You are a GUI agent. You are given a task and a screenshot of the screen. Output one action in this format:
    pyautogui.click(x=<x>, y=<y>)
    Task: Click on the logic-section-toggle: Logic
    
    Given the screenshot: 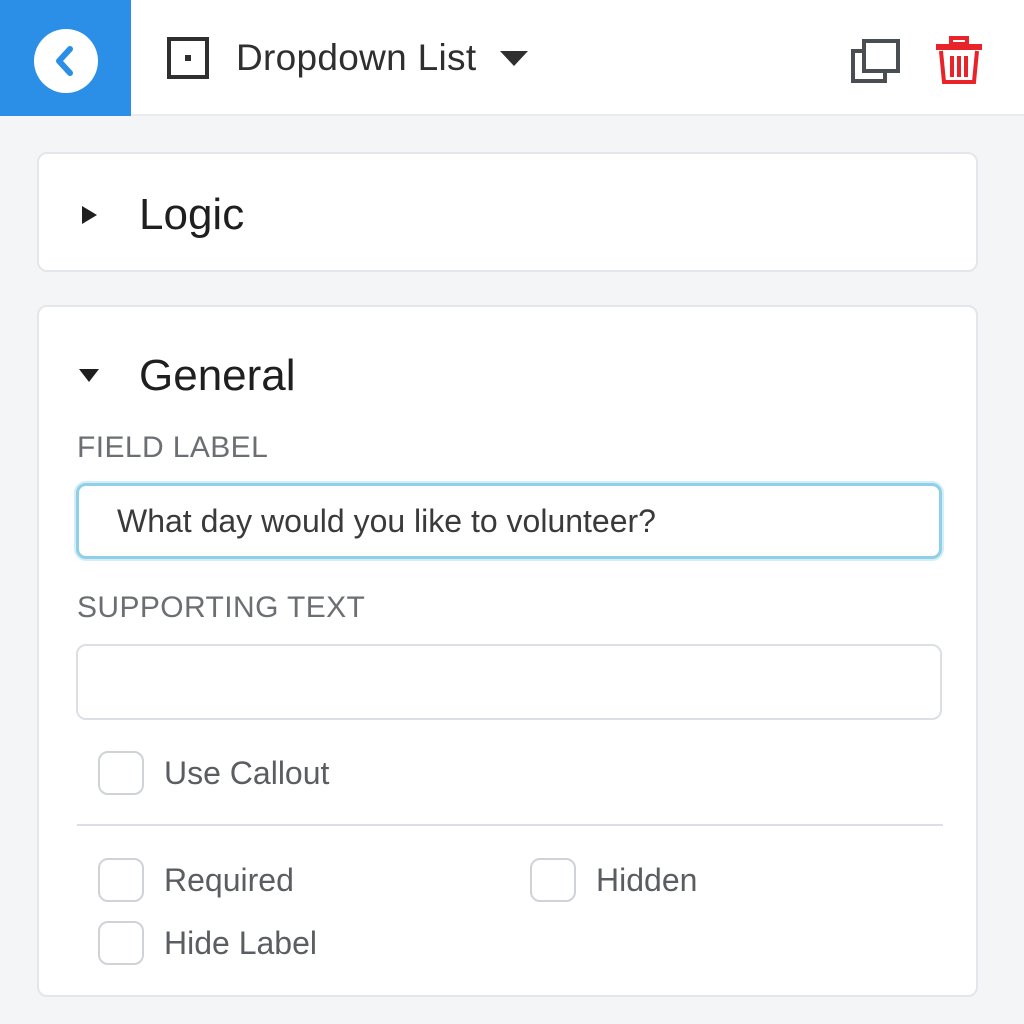 What is the action you would take?
    pyautogui.click(x=160, y=215)
    